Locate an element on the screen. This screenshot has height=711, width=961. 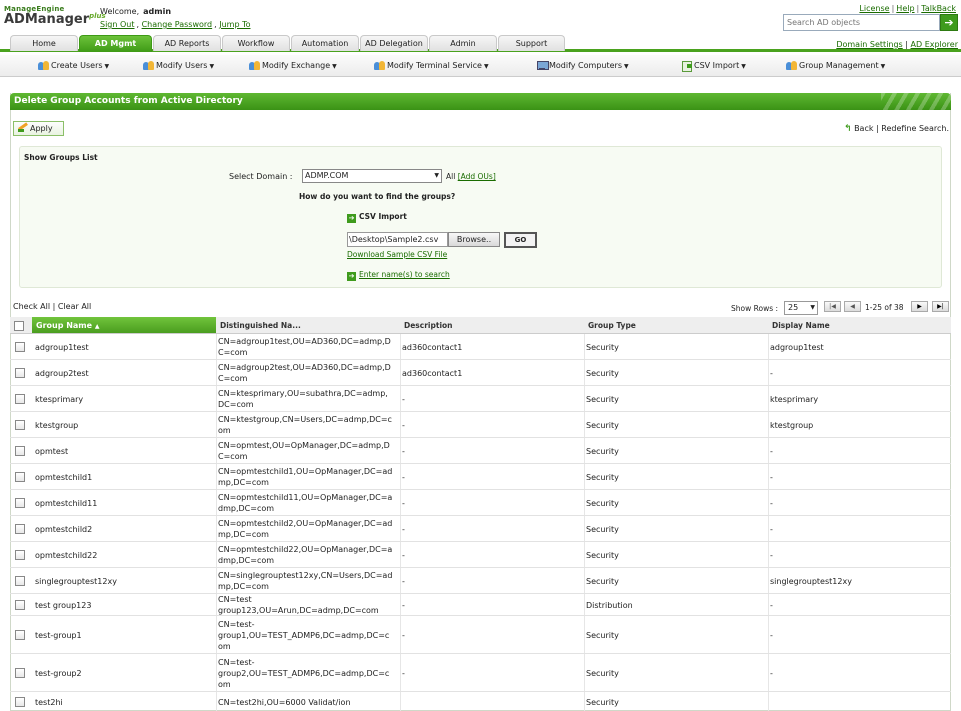
tab-automation: Automation is located at coordinates (325, 43).